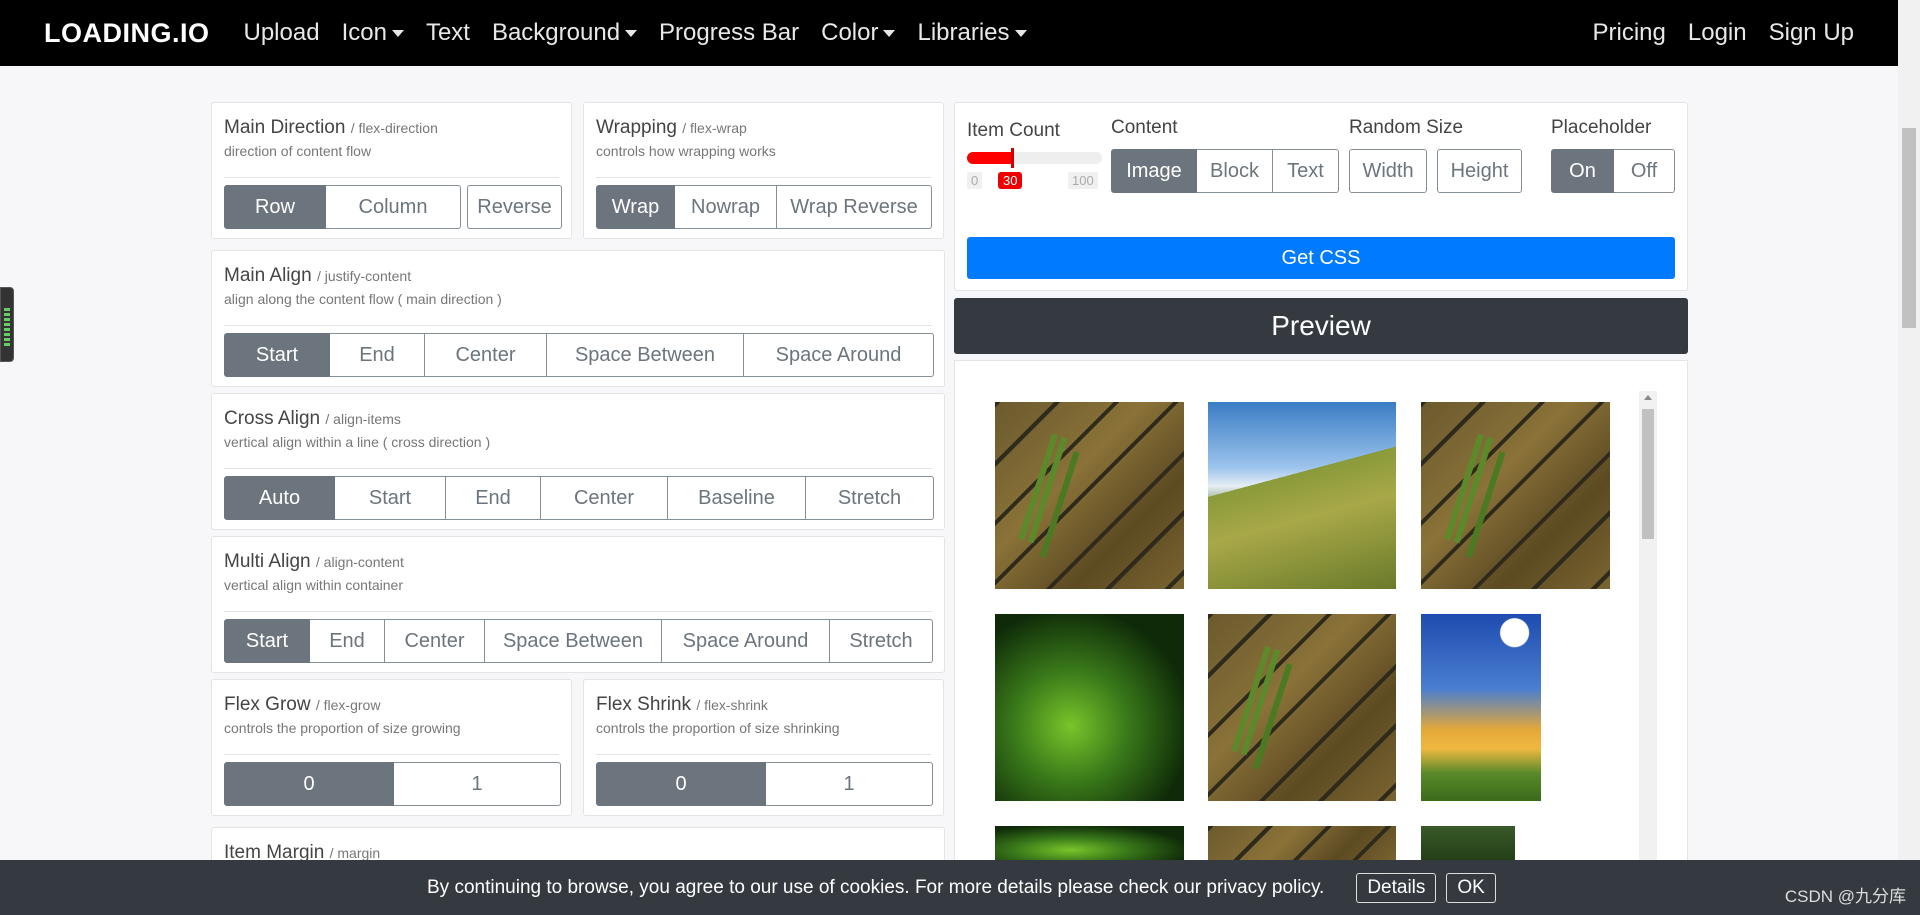 This screenshot has height=915, width=1920. I want to click on multi-align-end-button: End, so click(347, 641).